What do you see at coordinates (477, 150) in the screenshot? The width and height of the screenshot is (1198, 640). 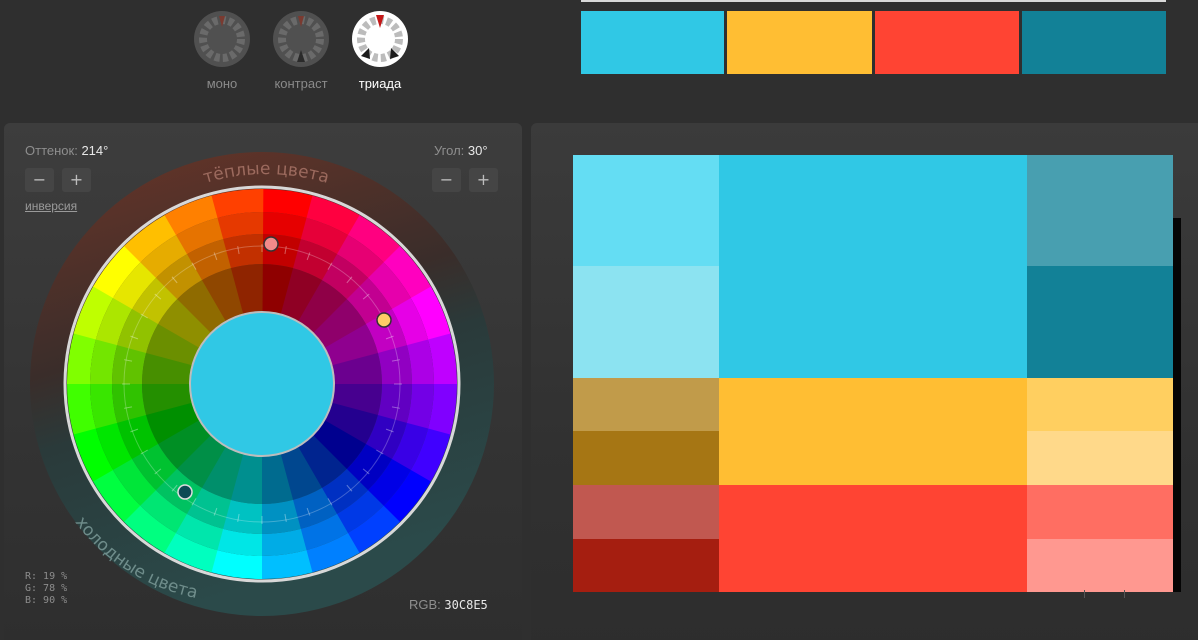 I see `angle-value: 30°` at bounding box center [477, 150].